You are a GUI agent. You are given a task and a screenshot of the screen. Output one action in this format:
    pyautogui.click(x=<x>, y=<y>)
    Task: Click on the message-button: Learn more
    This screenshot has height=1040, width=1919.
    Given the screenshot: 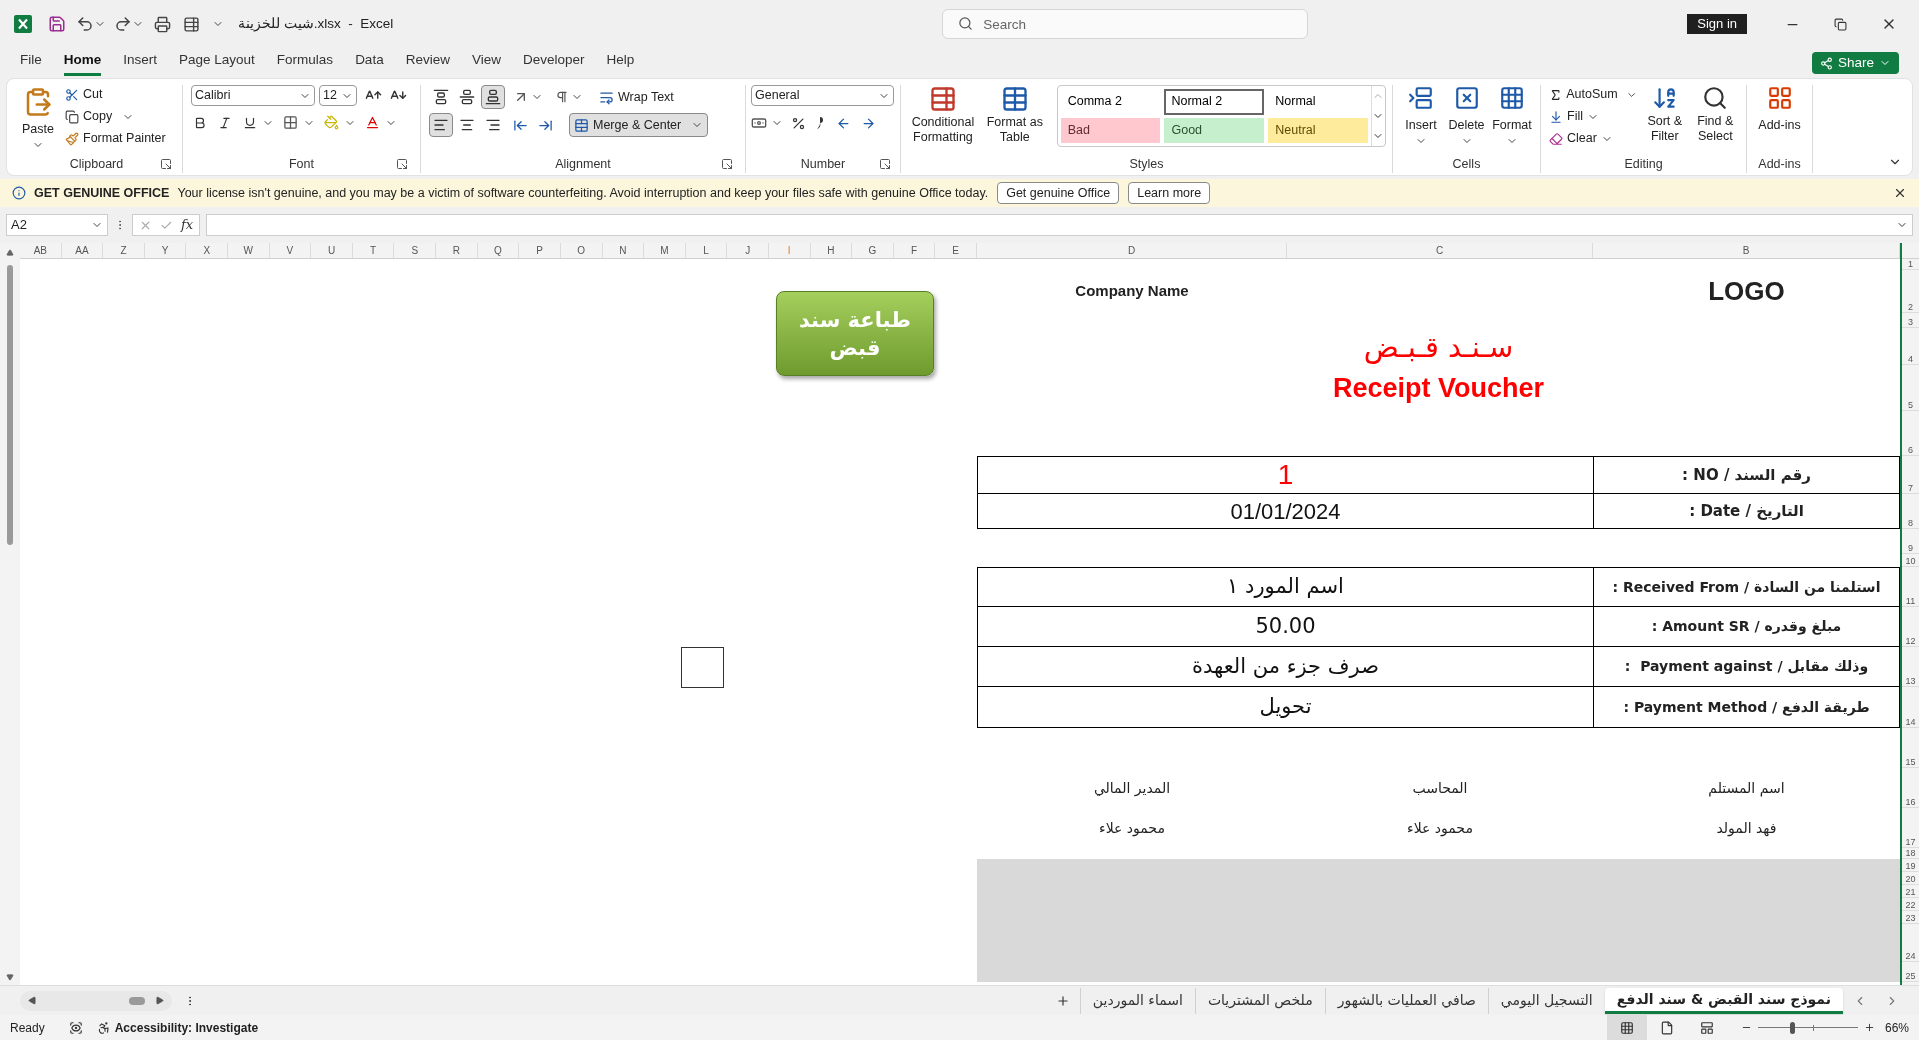 What is the action you would take?
    pyautogui.click(x=1169, y=193)
    